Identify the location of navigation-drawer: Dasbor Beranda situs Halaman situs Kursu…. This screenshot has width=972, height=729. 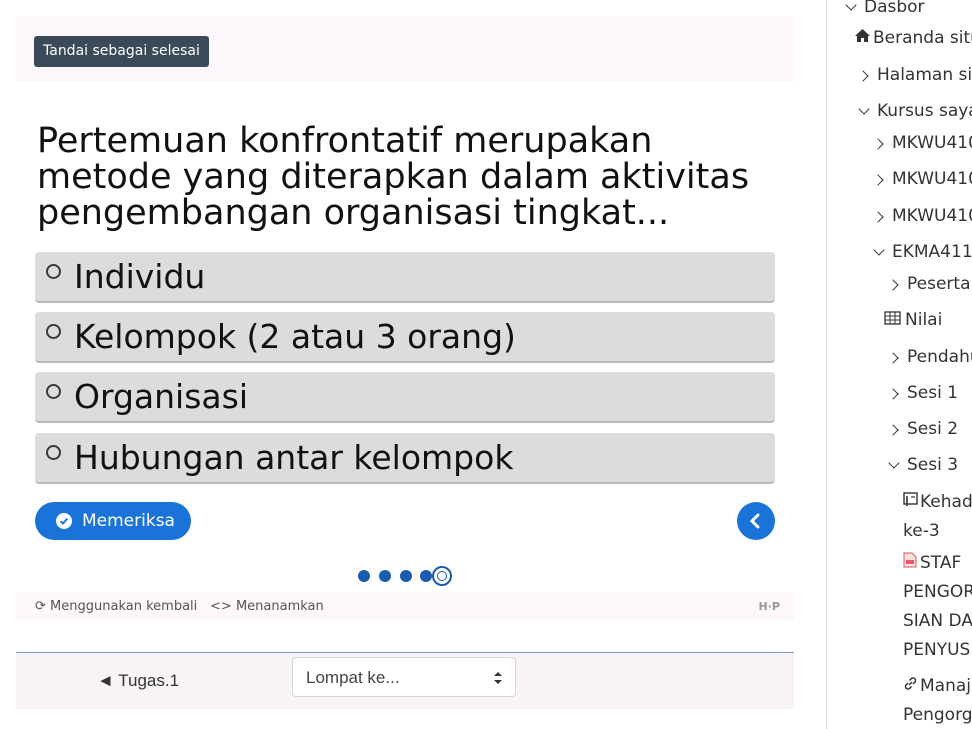
(899, 364).